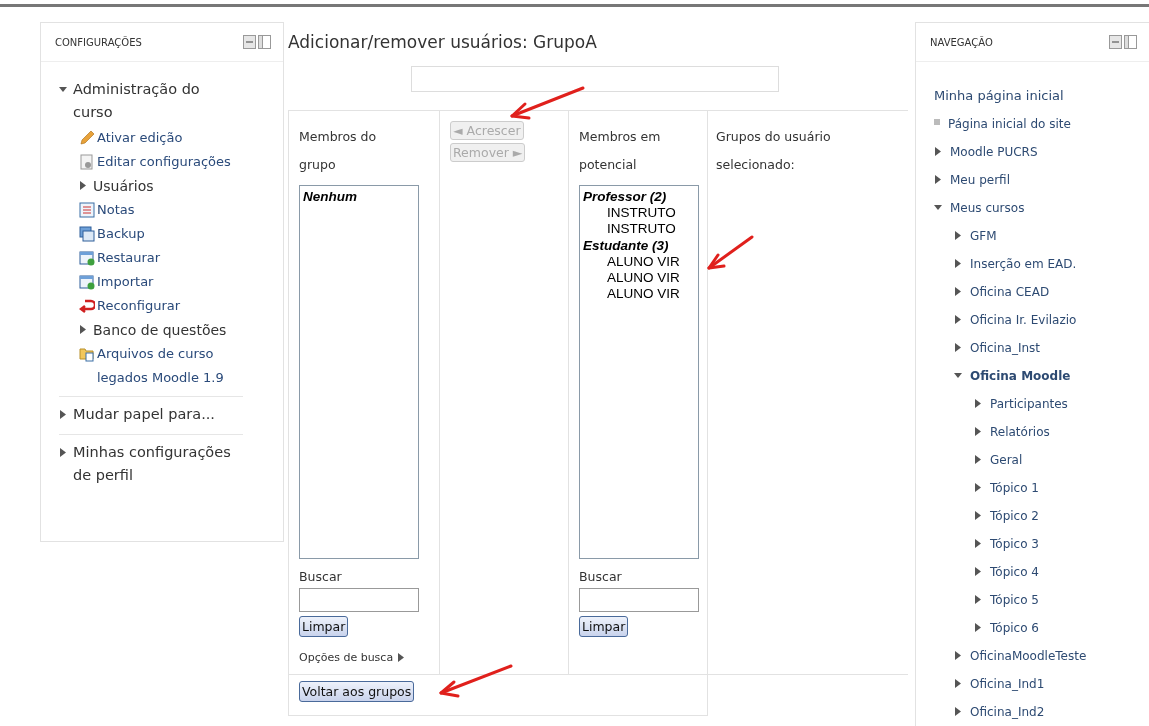  I want to click on column-label: Membros do grupo, so click(338, 151).